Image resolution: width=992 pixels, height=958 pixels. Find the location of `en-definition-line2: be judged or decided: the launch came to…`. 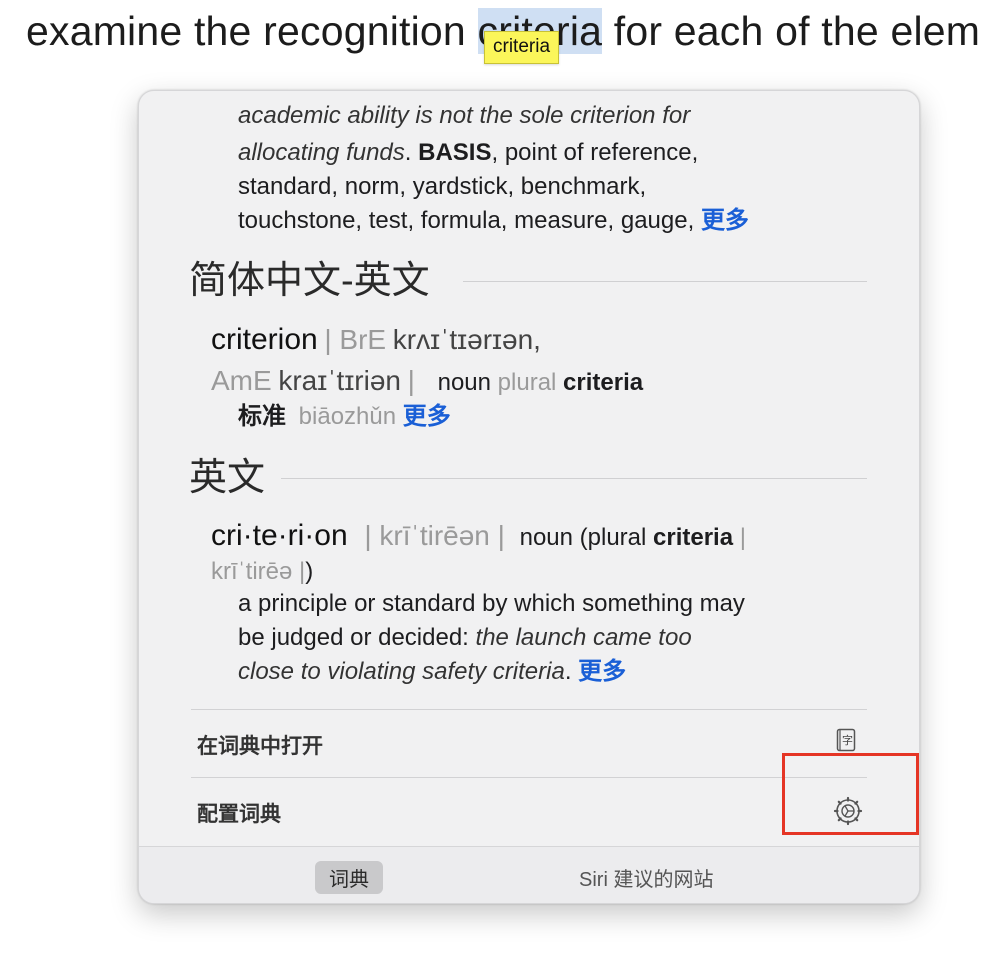

en-definition-line2: be judged or decided: the launch came to… is located at coordinates (465, 637).